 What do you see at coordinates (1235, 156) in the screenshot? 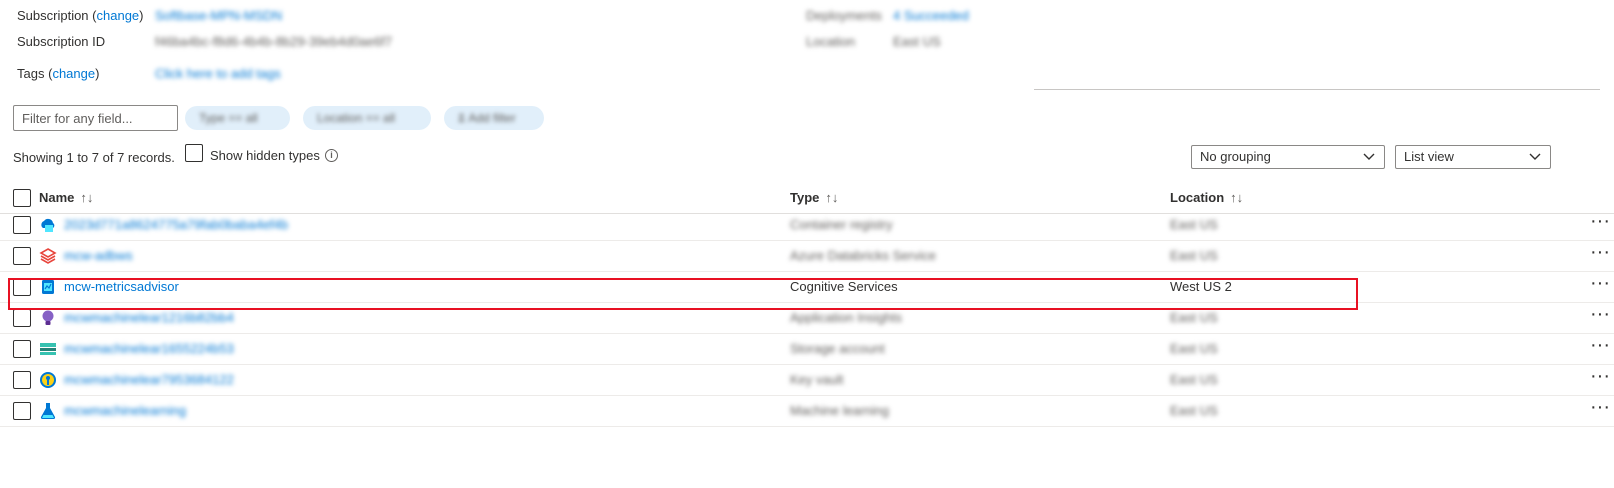
I see `grouping-value: No grouping` at bounding box center [1235, 156].